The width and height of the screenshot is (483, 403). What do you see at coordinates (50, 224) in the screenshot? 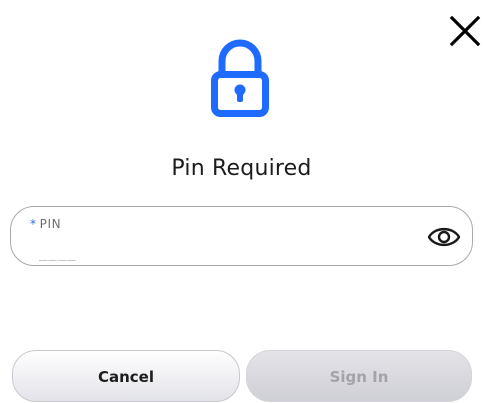
I see `pin-label-text: PIN` at bounding box center [50, 224].